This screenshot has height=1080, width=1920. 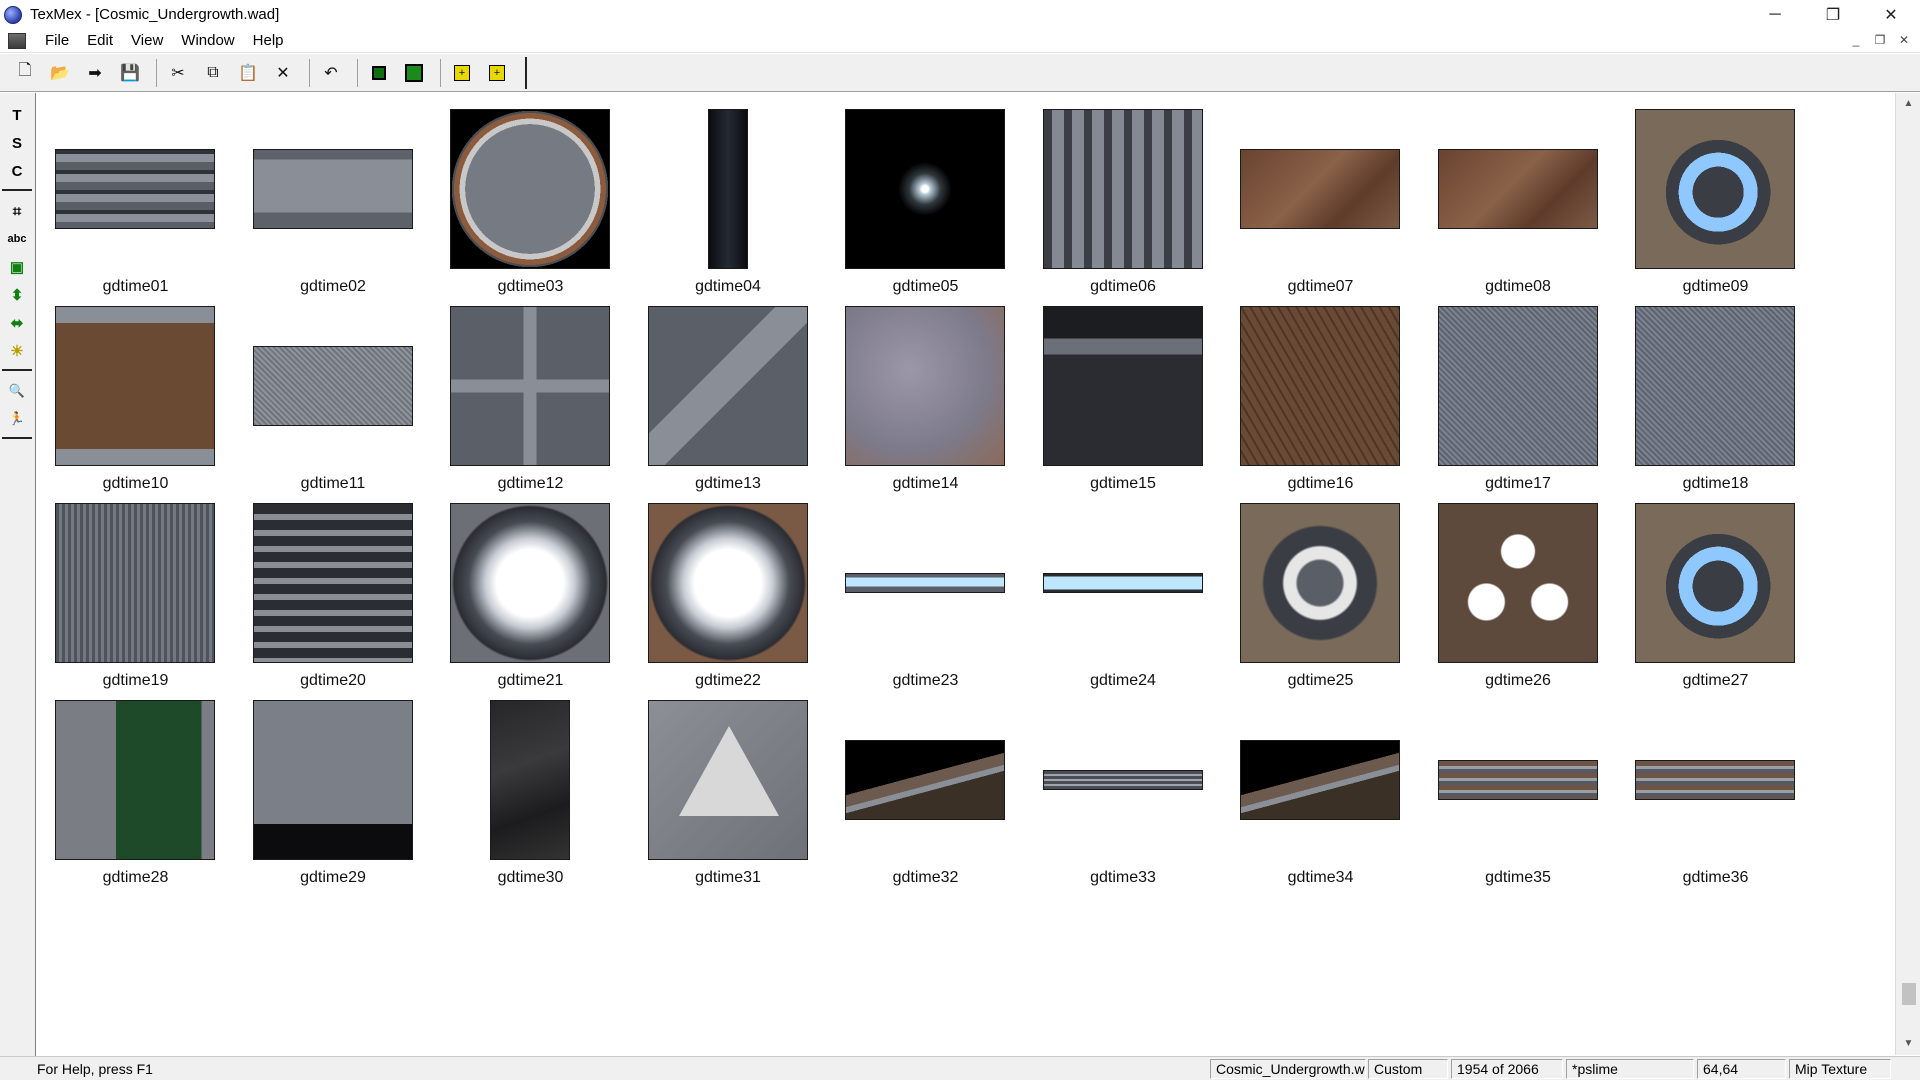 What do you see at coordinates (135, 194) in the screenshot?
I see `texture-tile: gdtime01` at bounding box center [135, 194].